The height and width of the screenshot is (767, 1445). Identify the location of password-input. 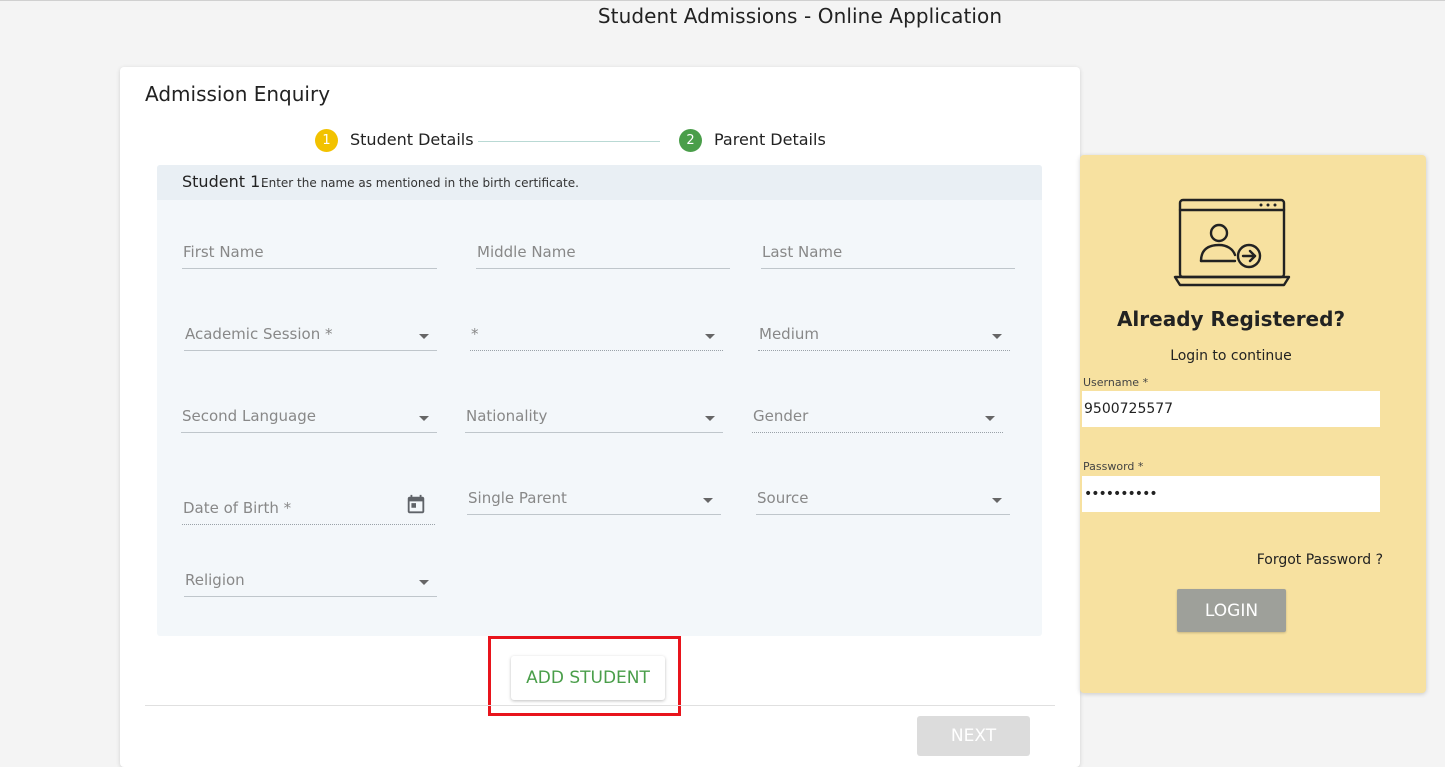
(1231, 494).